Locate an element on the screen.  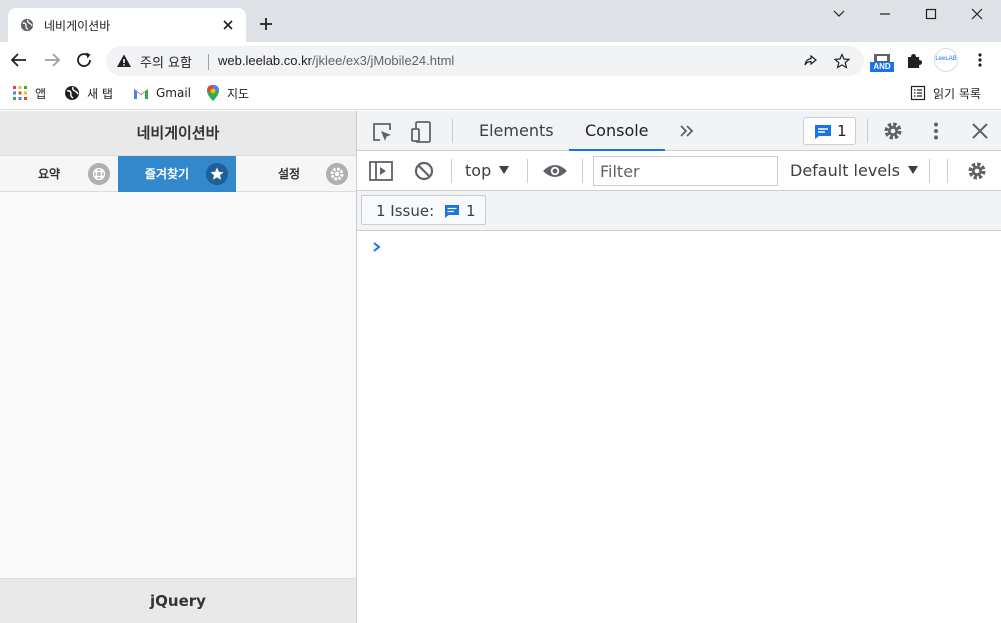
issues-chip: 1 Issue: 1 is located at coordinates (423, 210).